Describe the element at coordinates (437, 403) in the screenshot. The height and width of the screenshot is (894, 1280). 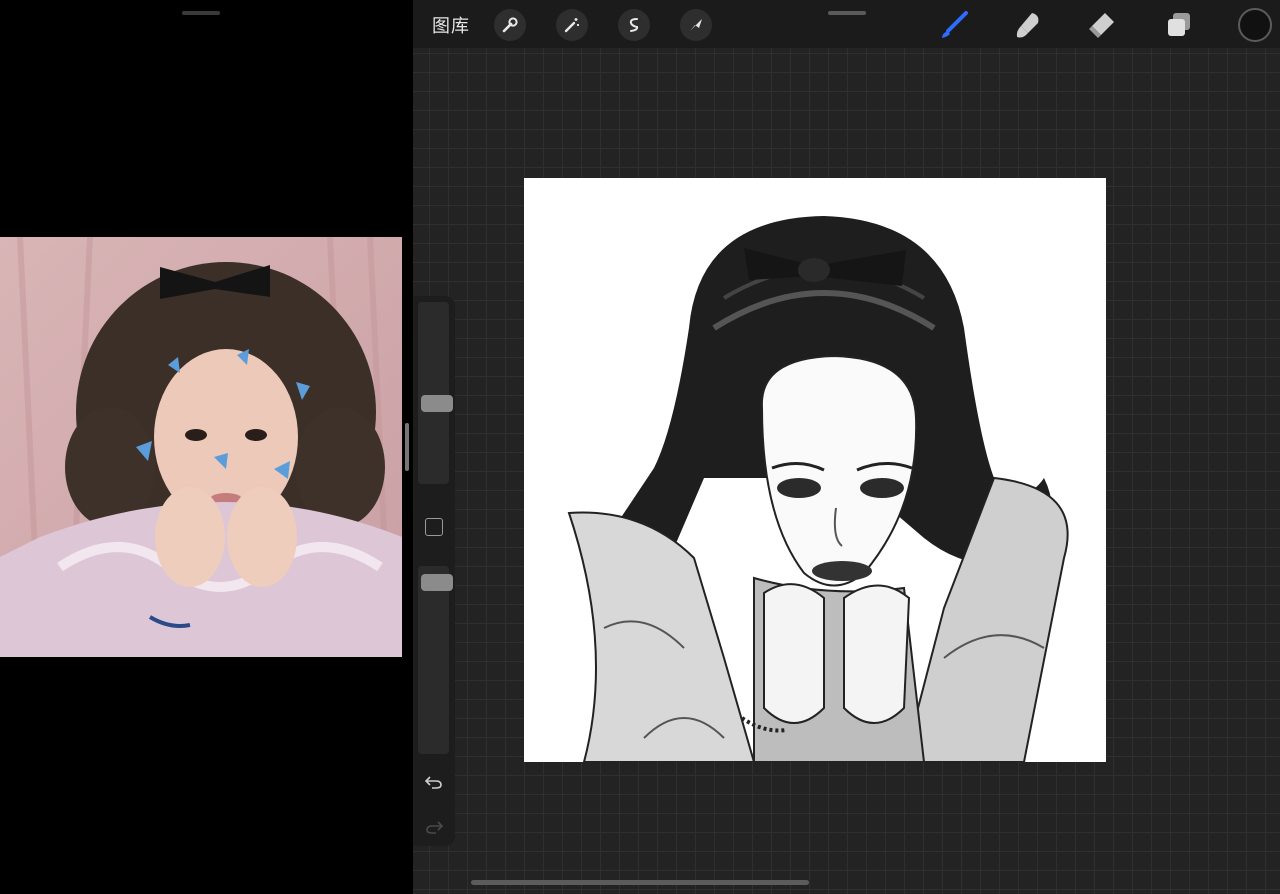
I see `brush-size-thumb` at that location.